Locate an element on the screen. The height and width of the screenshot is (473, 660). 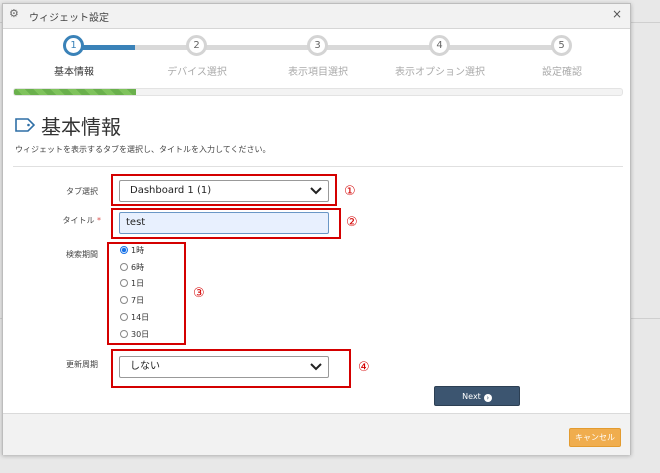
step-5-label: 設定確認 is located at coordinates (562, 72).